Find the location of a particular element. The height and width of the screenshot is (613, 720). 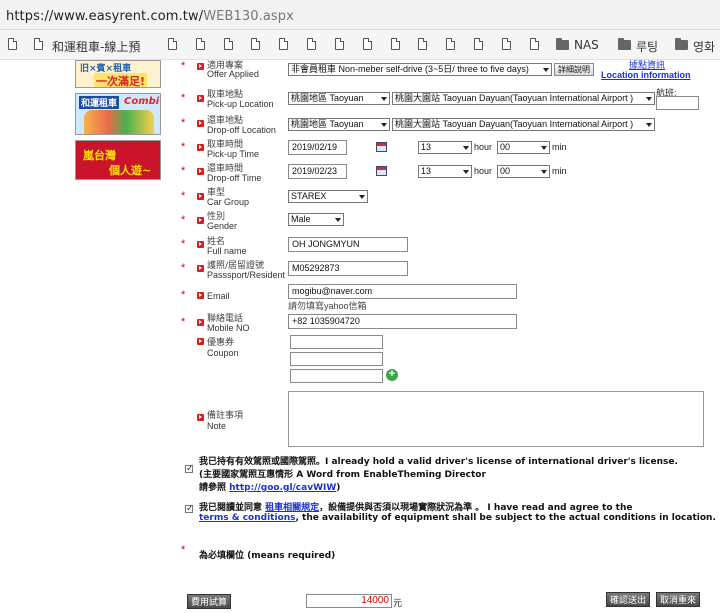

pickup-hour-select: 13 is located at coordinates (445, 147).